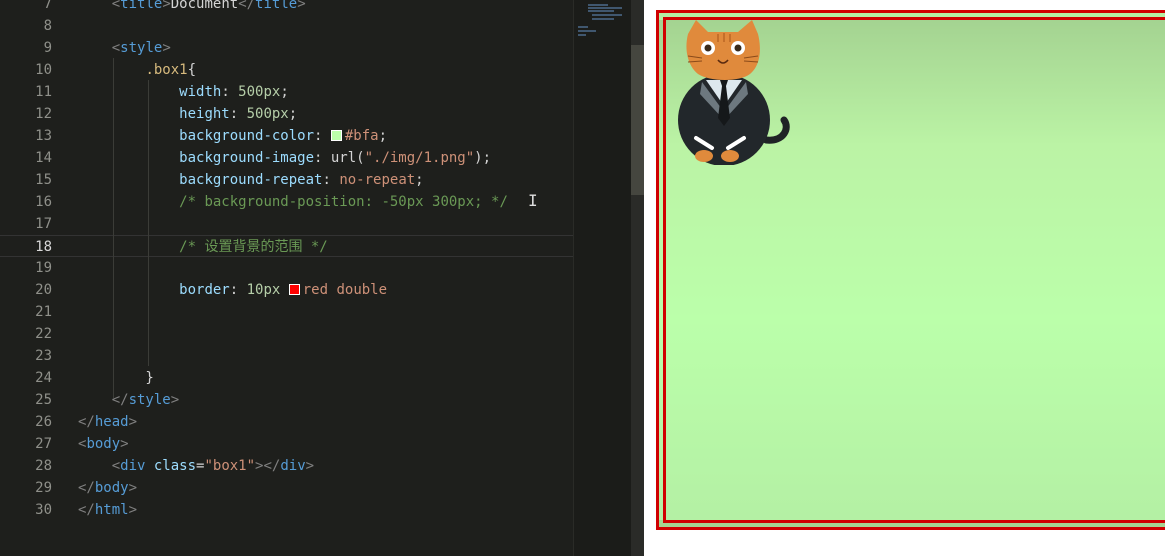  I want to click on code-line: 14 background-image: url("./img/1.png");, so click(286, 158).